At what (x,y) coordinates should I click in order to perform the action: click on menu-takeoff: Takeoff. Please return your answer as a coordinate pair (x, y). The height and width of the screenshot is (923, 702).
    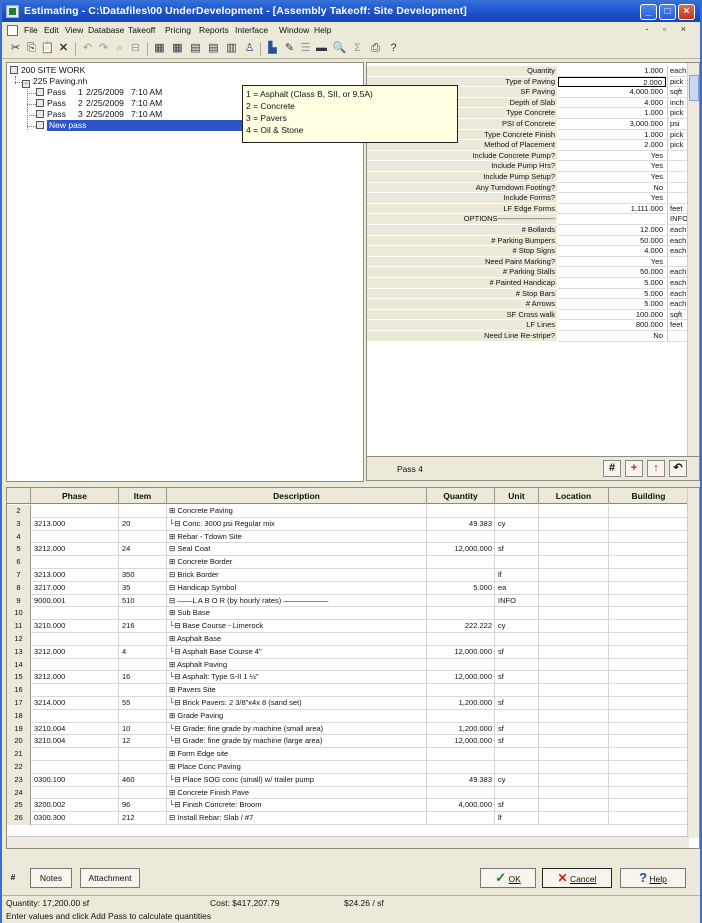
    Looking at the image, I should click on (141, 30).